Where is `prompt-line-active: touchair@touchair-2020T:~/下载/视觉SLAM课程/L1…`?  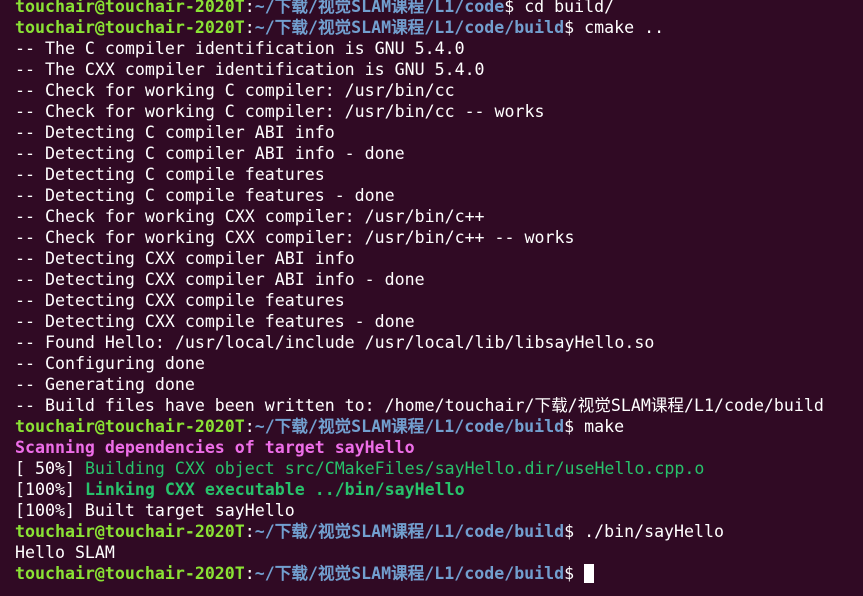 prompt-line-active: touchair@touchair-2020T:~/下载/视觉SLAM课程/L1… is located at coordinates (438, 573).